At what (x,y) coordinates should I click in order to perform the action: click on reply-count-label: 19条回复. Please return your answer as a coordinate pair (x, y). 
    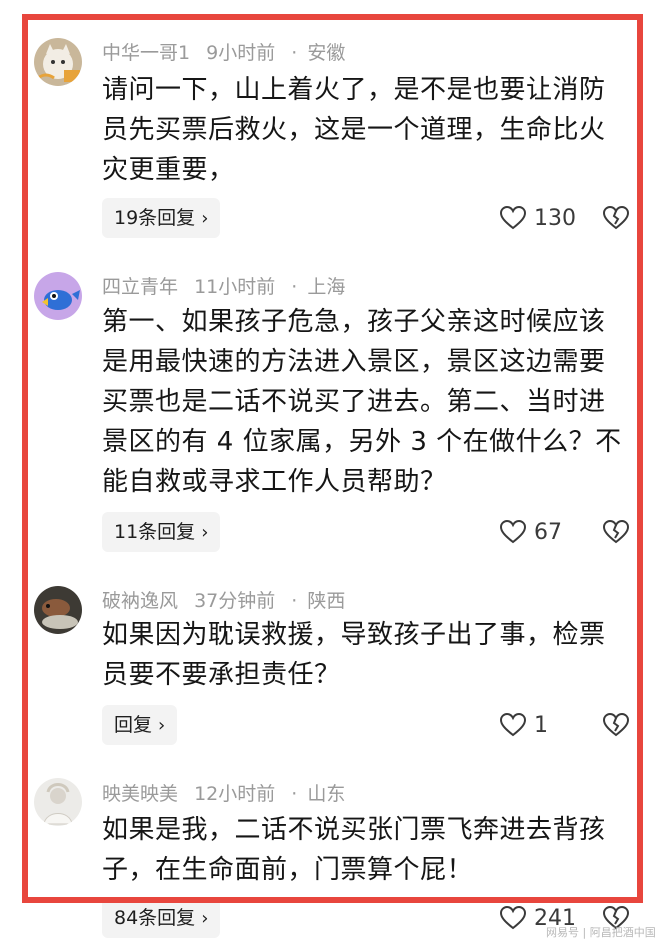
    Looking at the image, I should click on (155, 218).